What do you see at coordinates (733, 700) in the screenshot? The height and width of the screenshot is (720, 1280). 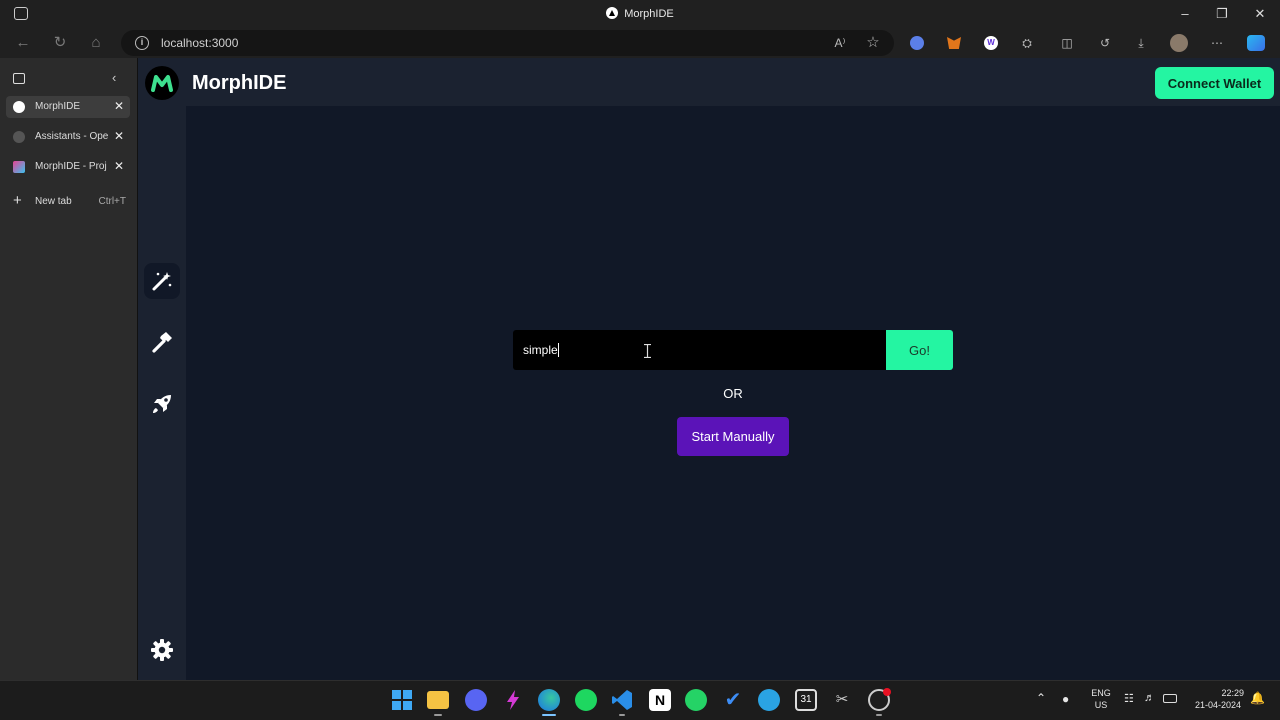 I see `tasks-check-icon: ✔` at bounding box center [733, 700].